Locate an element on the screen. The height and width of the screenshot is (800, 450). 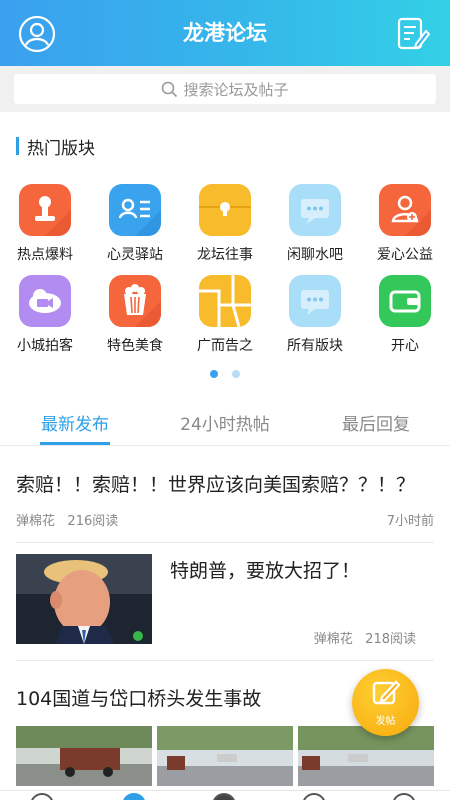
search-placeholder: 搜索论坛及帖子 is located at coordinates (236, 89).